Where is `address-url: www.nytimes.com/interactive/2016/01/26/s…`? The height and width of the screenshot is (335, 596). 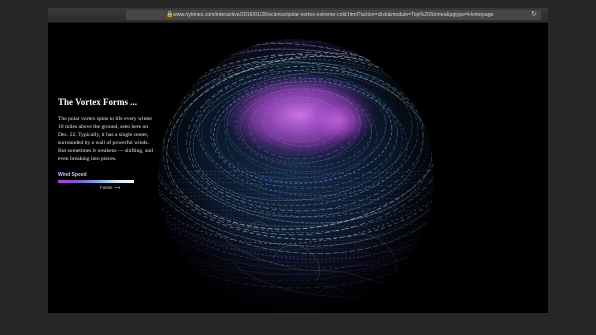
address-url: www.nytimes.com/interactive/2016/01/26/s… is located at coordinates (333, 15).